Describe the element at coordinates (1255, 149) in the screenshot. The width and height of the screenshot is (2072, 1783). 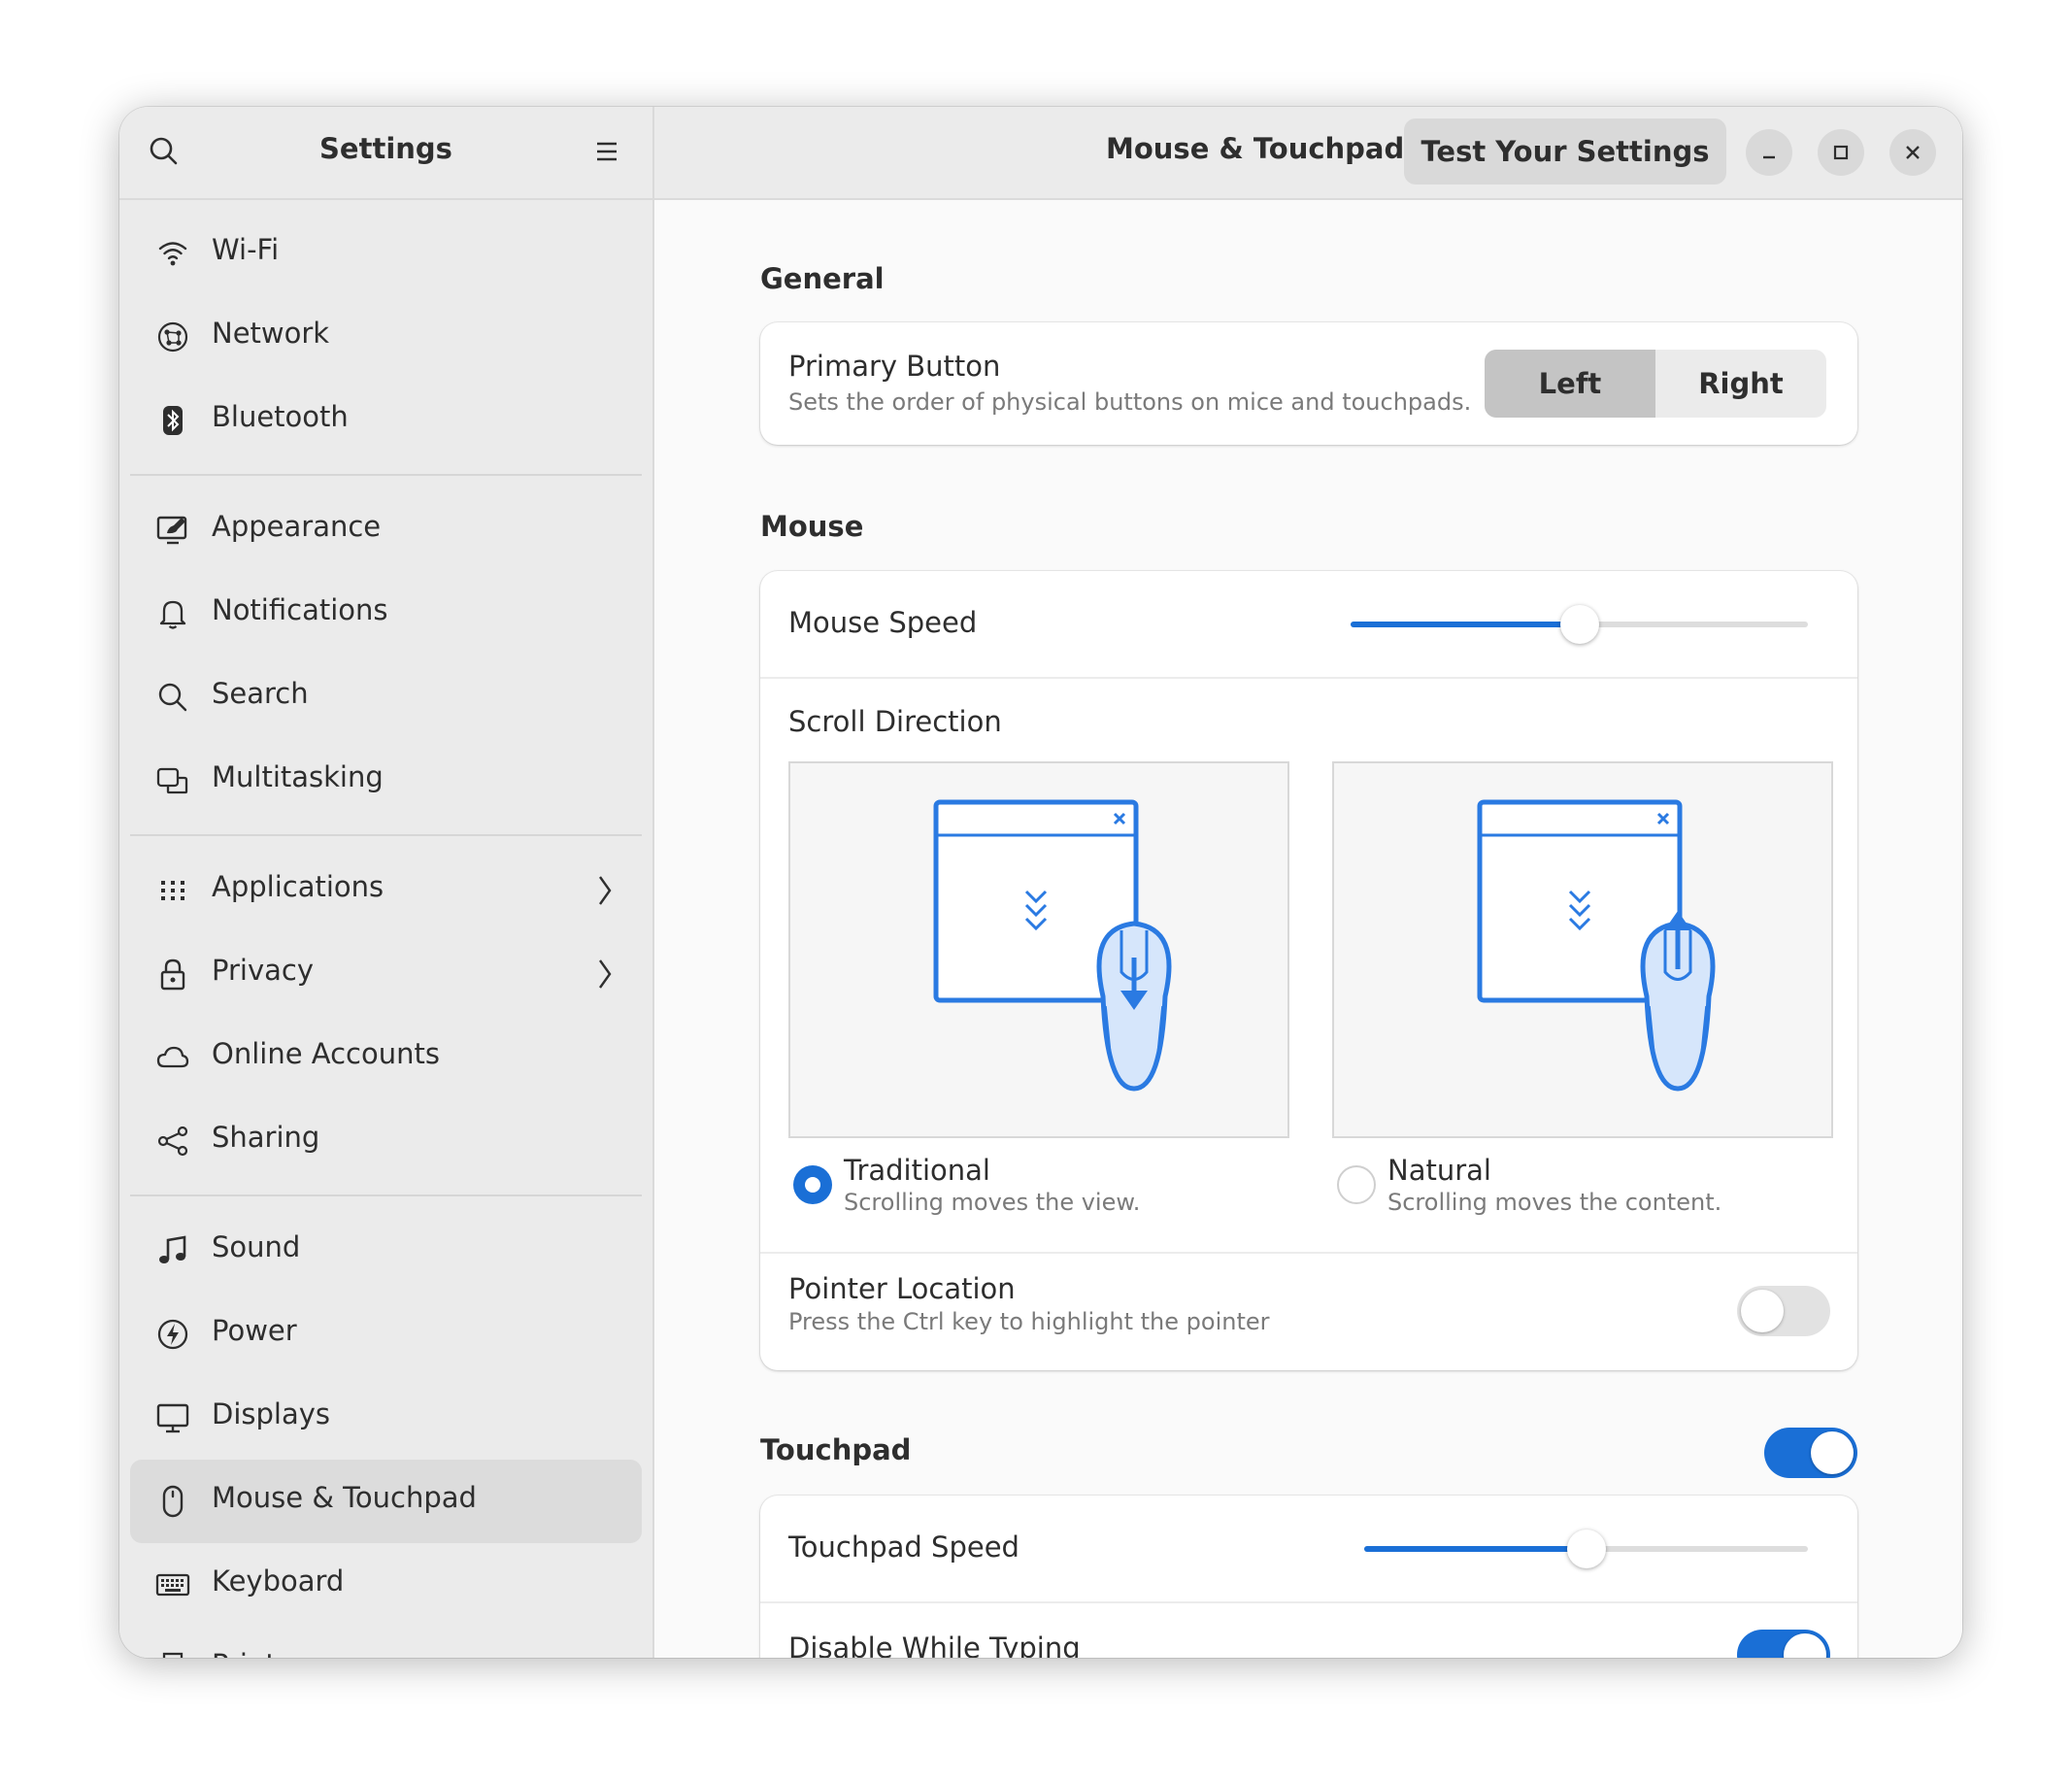
I see `page-title: Mouse & Touchpad` at that location.